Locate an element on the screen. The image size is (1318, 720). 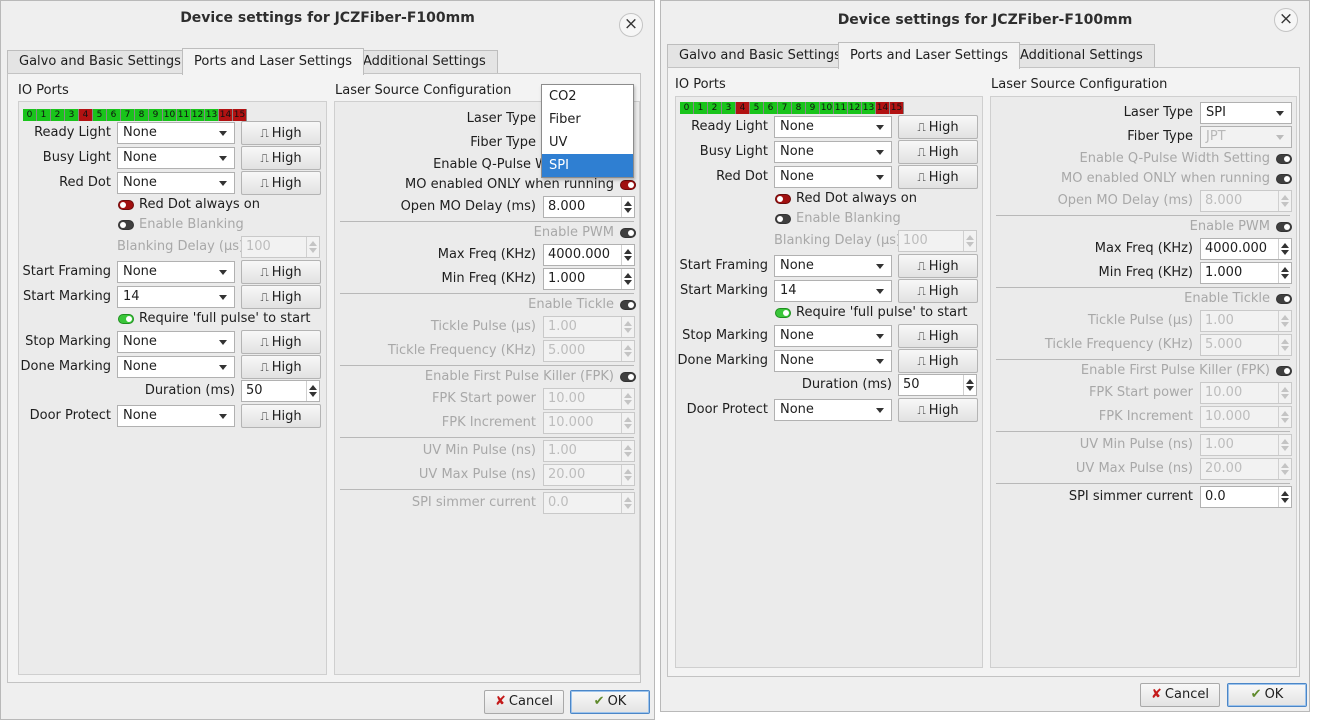
mo-enabled-label: MO enabled ONLY when running is located at coordinates (1165, 178).